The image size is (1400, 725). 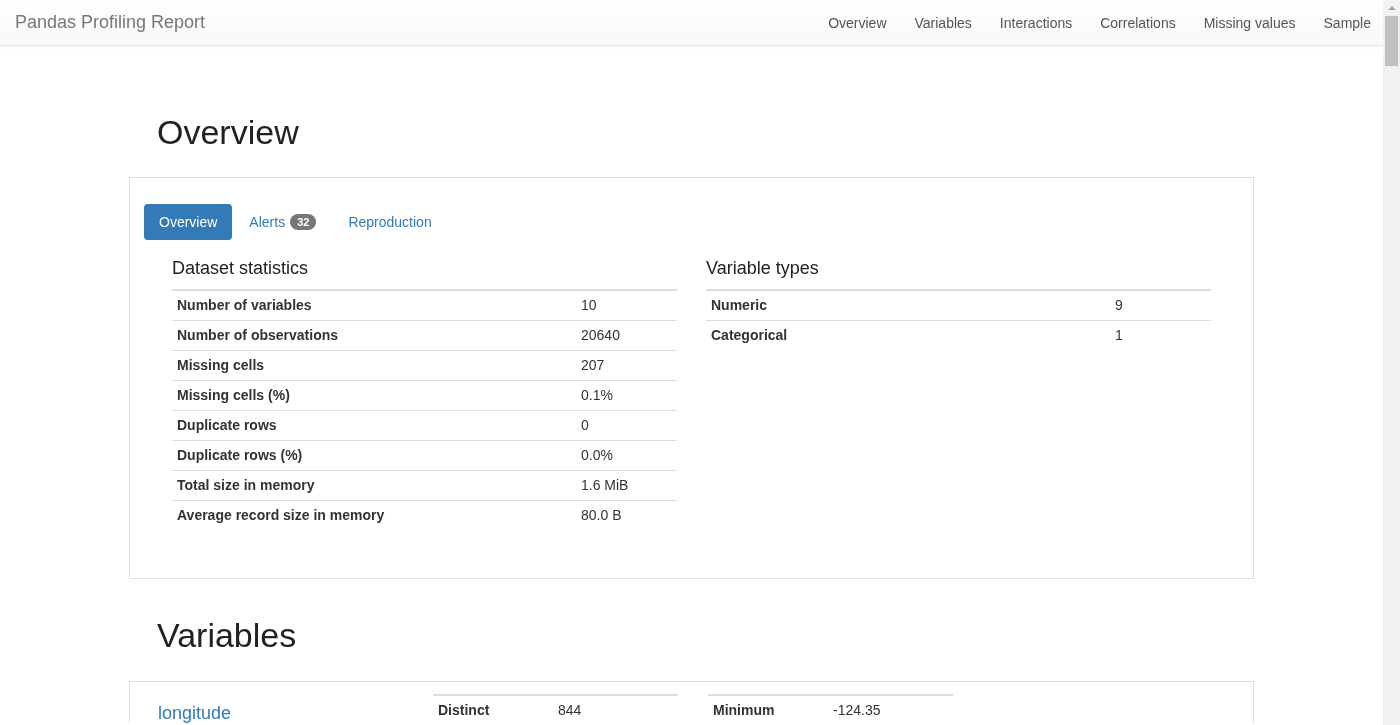 What do you see at coordinates (1391, 362) in the screenshot?
I see `scrollbar` at bounding box center [1391, 362].